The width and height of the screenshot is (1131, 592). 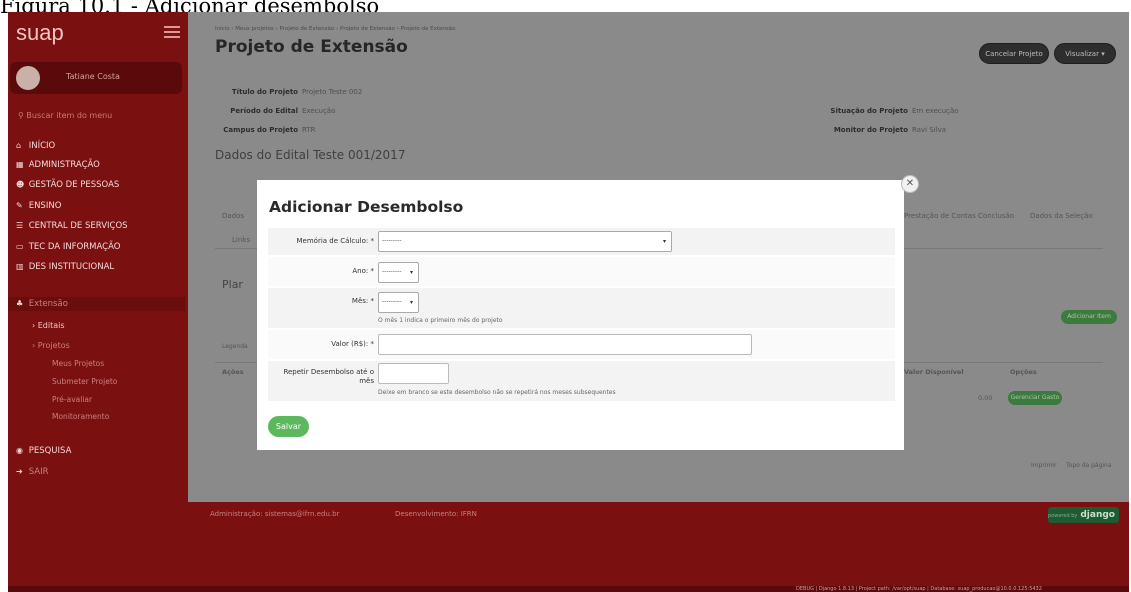 I want to click on top-of-page-link: Topo da página, so click(x=1089, y=465).